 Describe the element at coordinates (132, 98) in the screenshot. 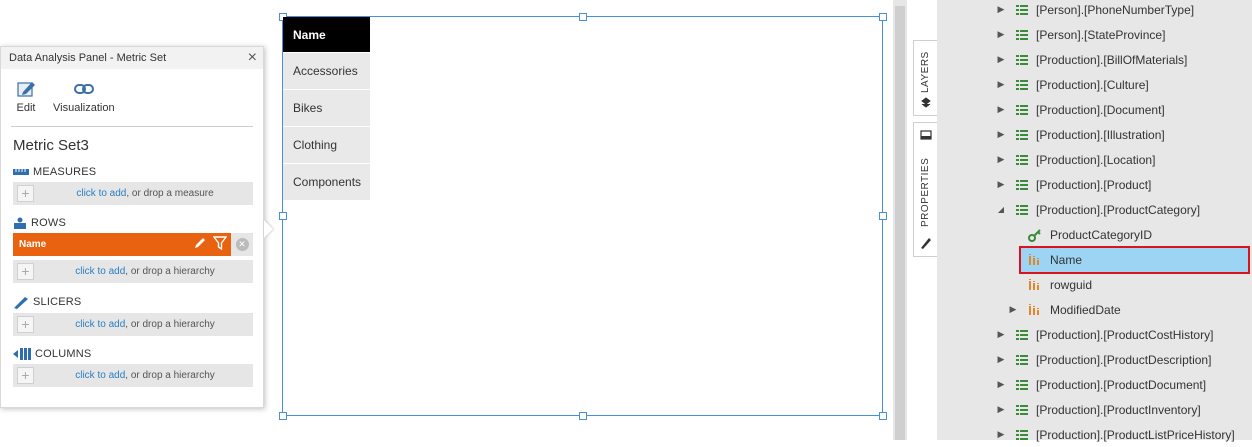

I see `panel-toolbar: Edit Visualization` at that location.